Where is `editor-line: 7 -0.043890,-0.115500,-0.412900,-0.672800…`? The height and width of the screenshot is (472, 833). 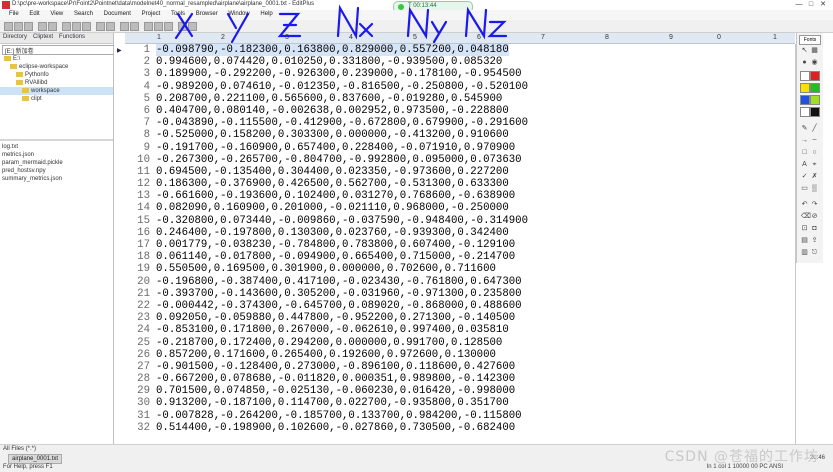 editor-line: 7 -0.043890,-0.115500,-0.412900,-0.672800… is located at coordinates (454, 123).